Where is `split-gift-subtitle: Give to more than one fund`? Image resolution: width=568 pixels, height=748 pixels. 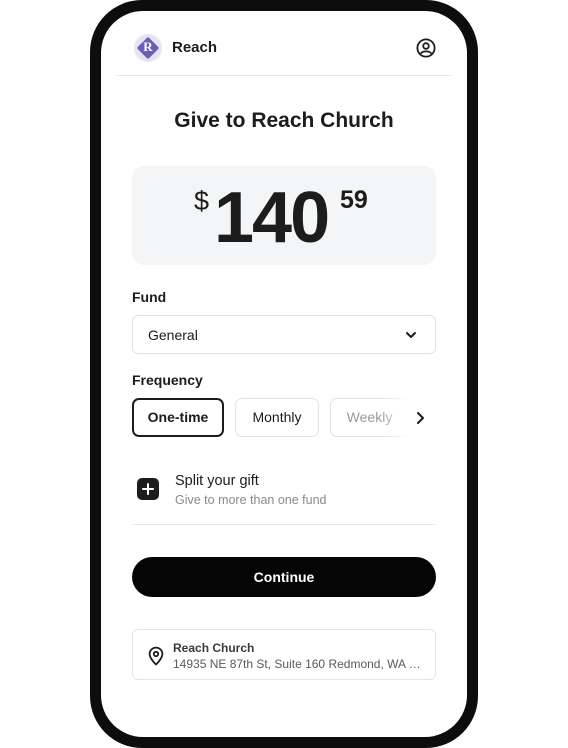 split-gift-subtitle: Give to more than one fund is located at coordinates (251, 500).